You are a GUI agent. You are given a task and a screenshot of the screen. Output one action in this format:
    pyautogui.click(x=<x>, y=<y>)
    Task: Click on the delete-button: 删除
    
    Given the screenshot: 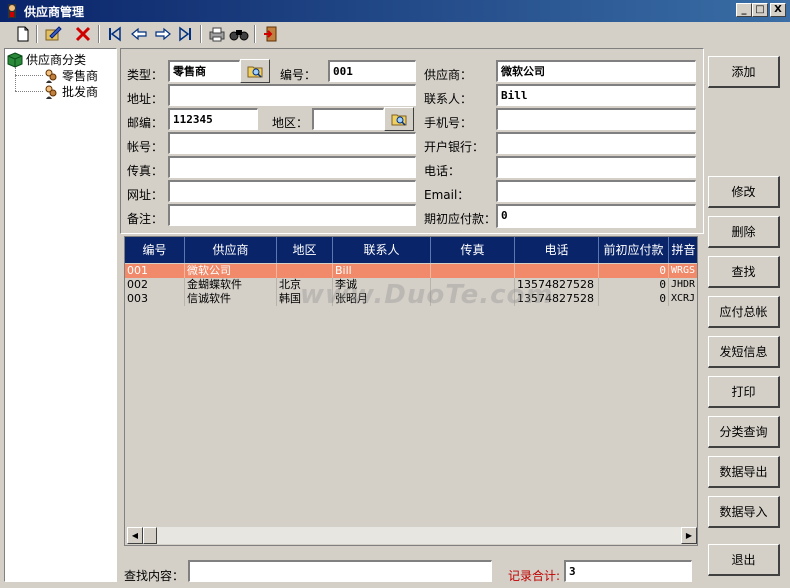 What is the action you would take?
    pyautogui.click(x=744, y=232)
    